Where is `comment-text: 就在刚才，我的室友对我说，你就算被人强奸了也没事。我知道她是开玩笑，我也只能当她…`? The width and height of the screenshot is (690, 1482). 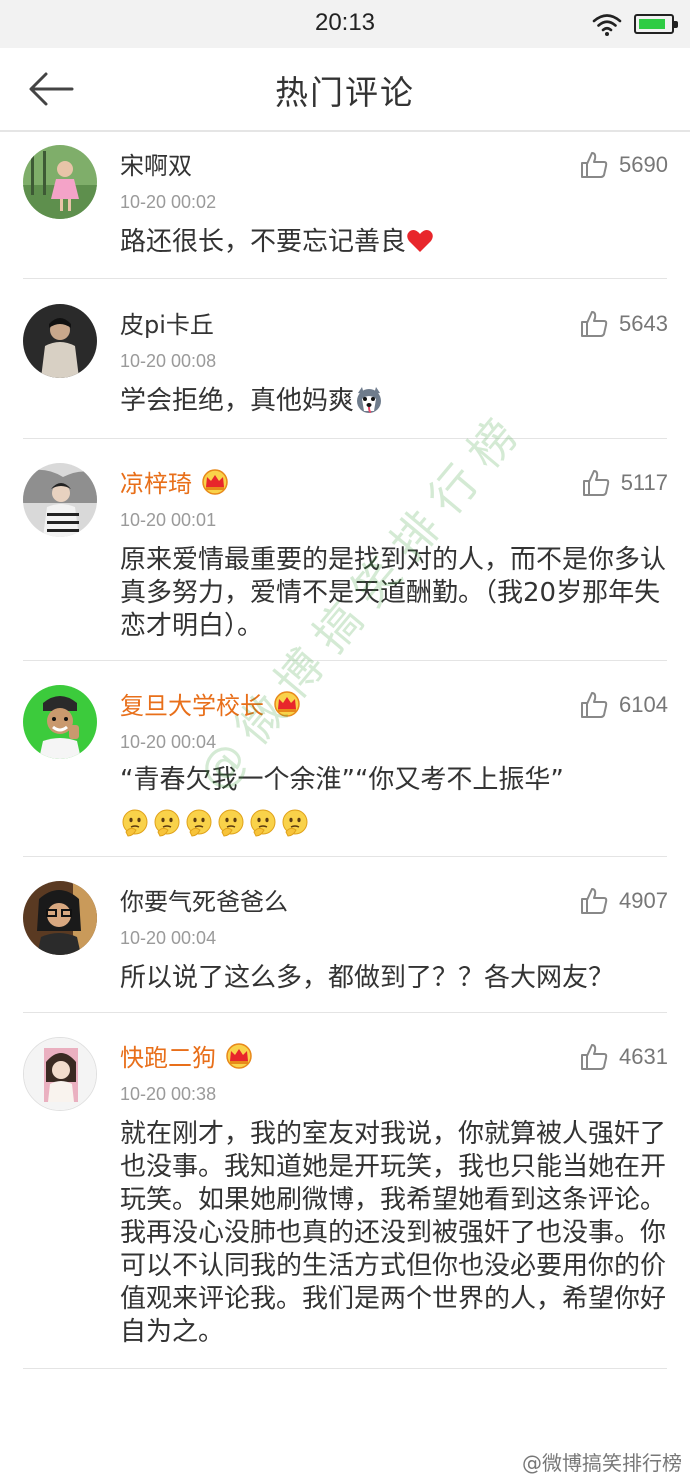
comment-text: 就在刚才，我的室友对我说，你就算被人强奸了也没事。我知道她是开玩笑，我也只能当她… is located at coordinates (393, 1233).